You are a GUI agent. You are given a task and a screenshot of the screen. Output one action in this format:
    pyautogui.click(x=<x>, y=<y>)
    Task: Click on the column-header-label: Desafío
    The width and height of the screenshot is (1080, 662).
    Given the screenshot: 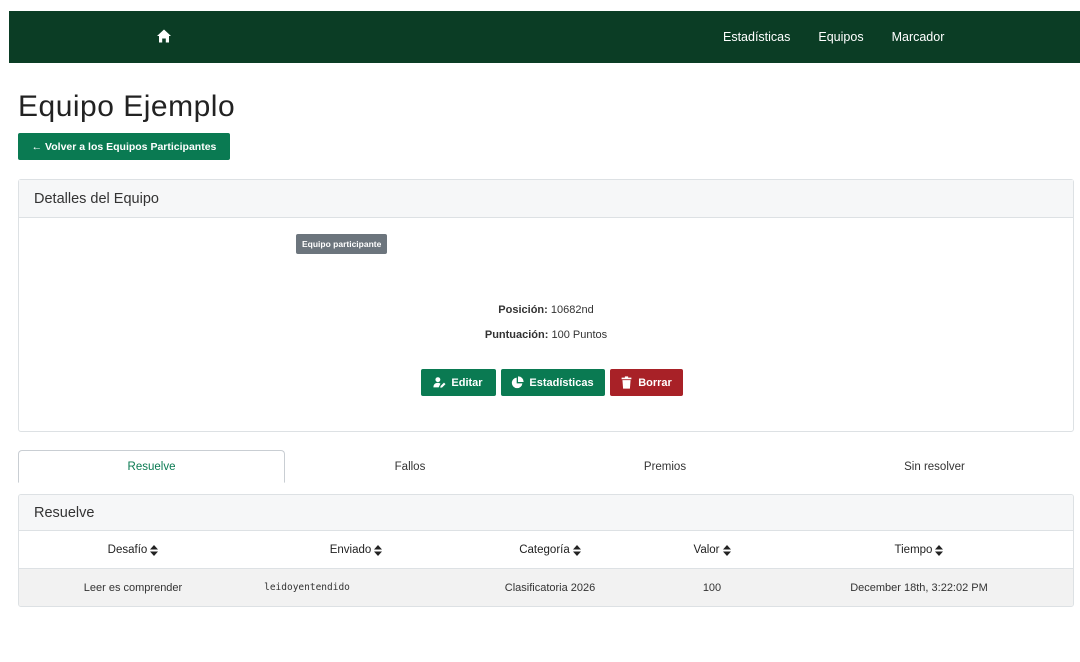 What is the action you would take?
    pyautogui.click(x=127, y=550)
    